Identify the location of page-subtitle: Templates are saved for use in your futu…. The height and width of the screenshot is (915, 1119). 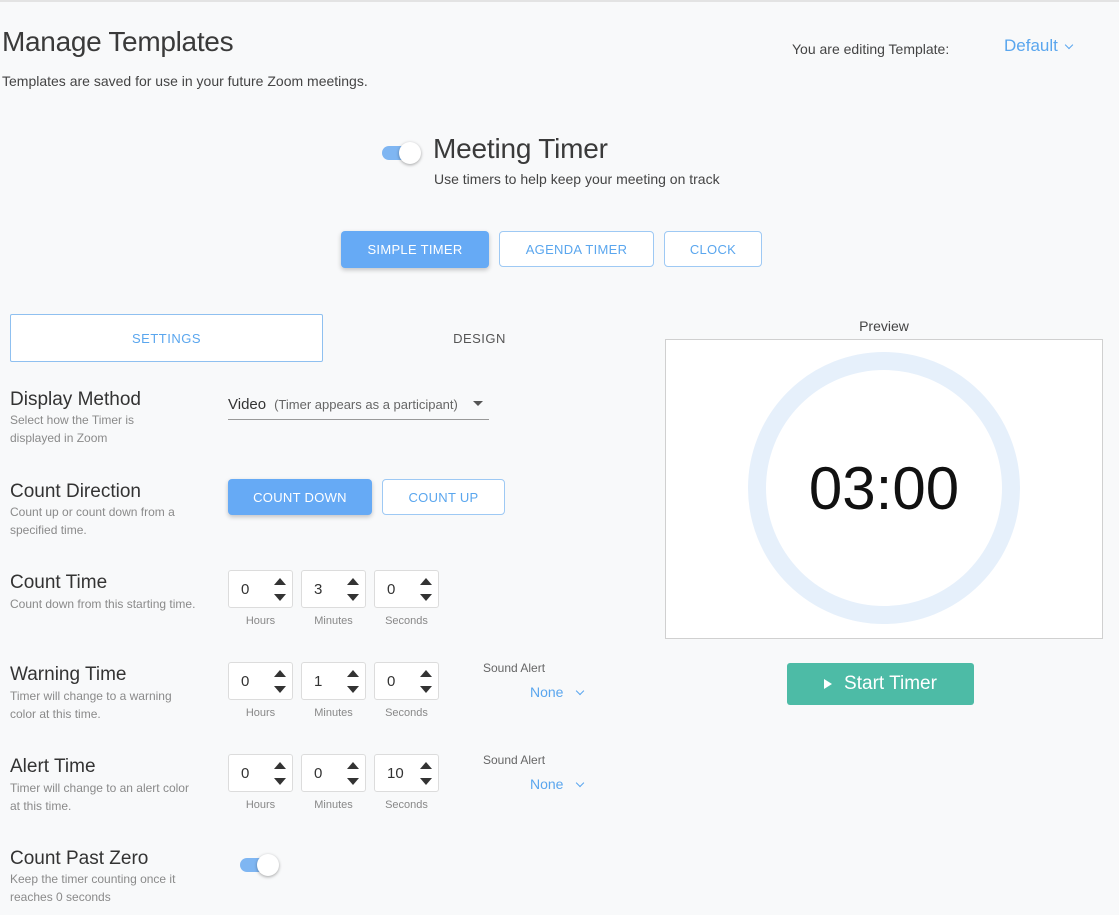
(185, 81).